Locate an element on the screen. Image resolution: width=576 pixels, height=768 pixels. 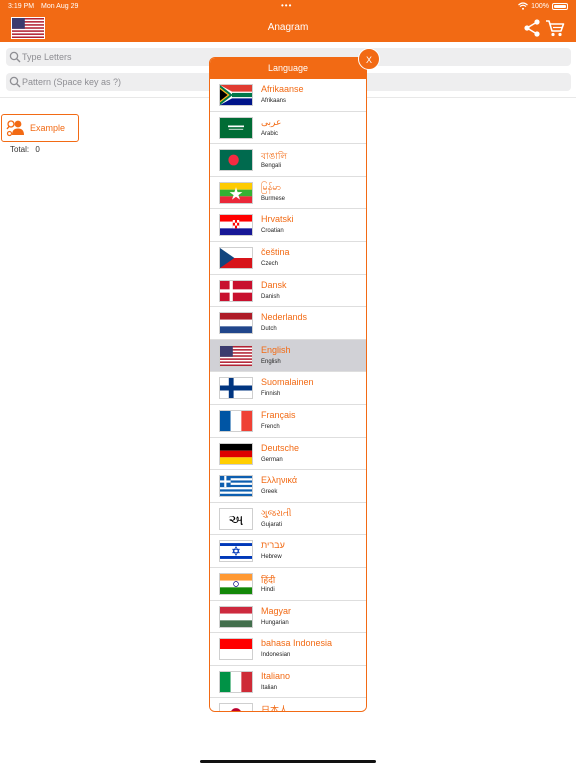
hr-flag-icon is located at coordinates (236, 225).